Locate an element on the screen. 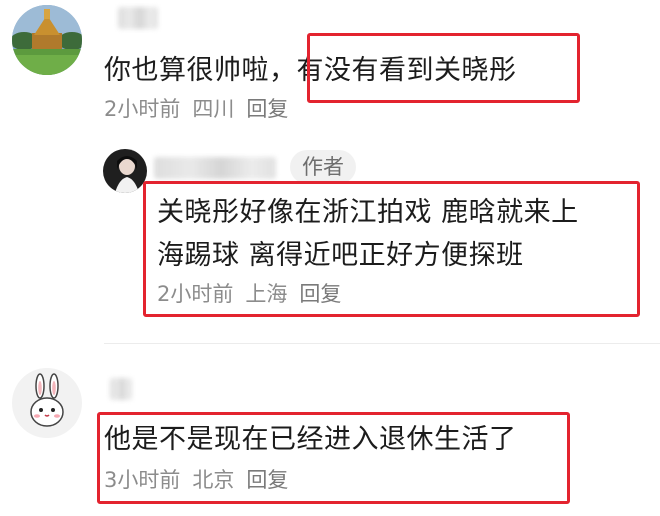 The width and height of the screenshot is (660, 516). dark-portrait-avatar-icon is located at coordinates (125, 171).